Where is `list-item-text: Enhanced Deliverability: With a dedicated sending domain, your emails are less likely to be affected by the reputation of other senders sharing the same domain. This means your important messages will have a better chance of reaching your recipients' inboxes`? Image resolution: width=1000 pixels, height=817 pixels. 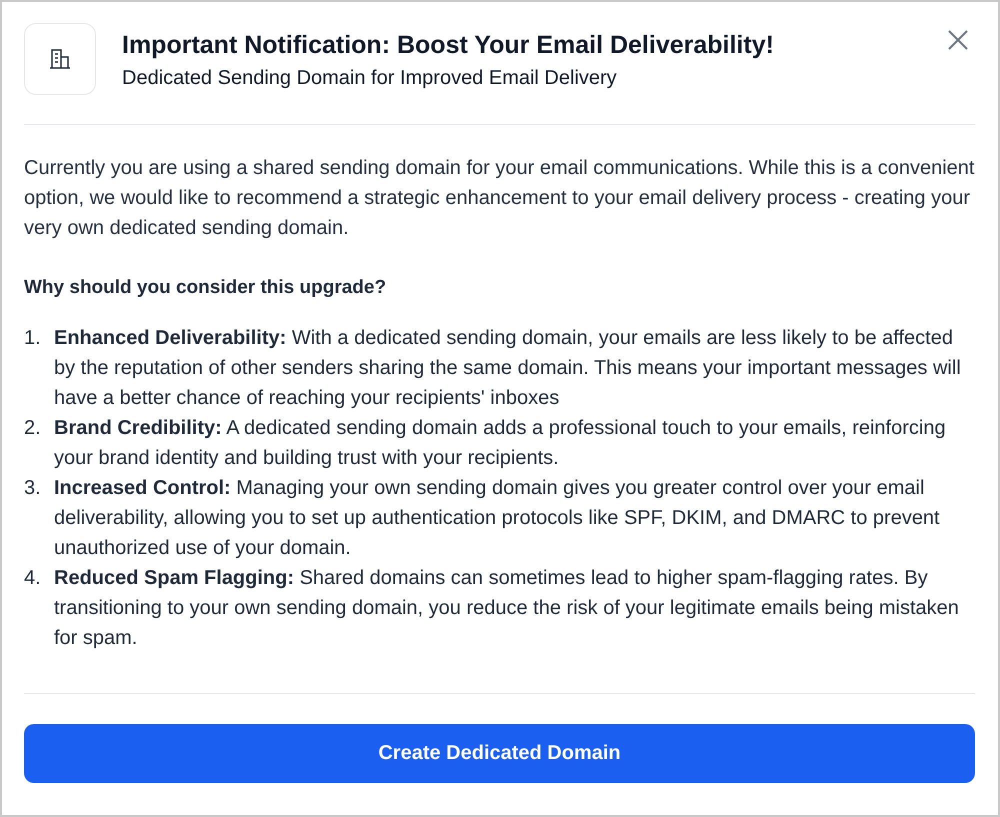 list-item-text: Enhanced Deliverability: With a dedicated sending domain, your emails are less likely to be affected by the reputation of other senders sharing the same domain. This means your important messages will have a better chance of reaching your recipients' inboxes is located at coordinates (508, 368).